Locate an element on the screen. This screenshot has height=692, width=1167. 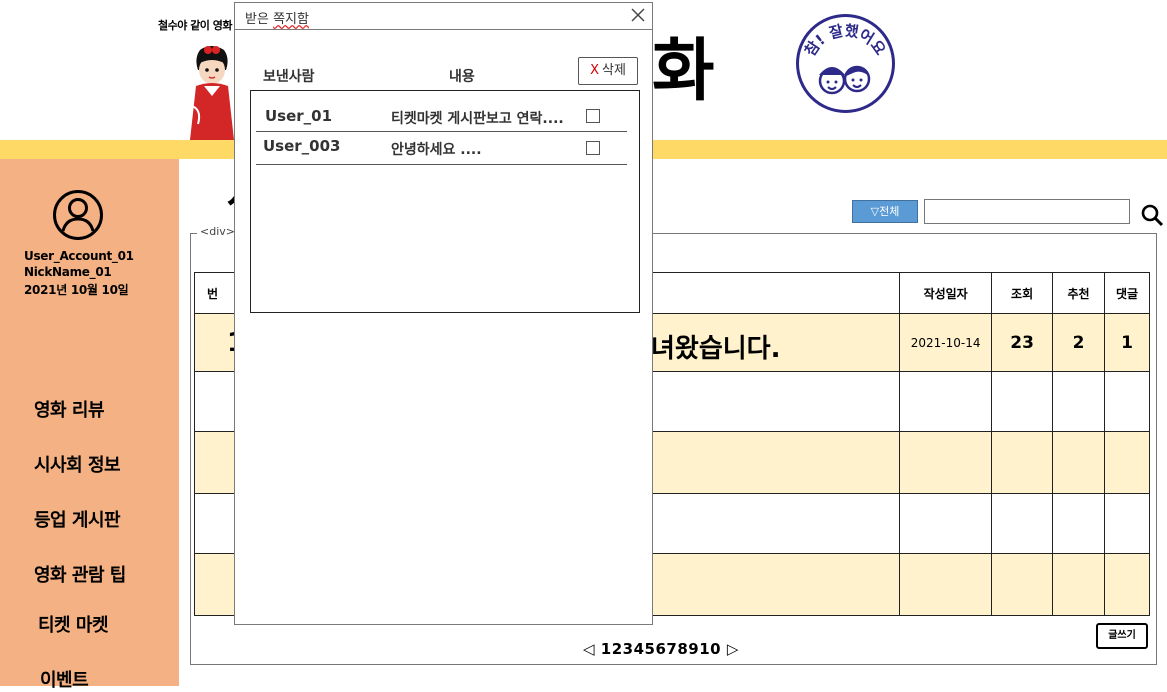
col-content: 내용 is located at coordinates (462, 77).